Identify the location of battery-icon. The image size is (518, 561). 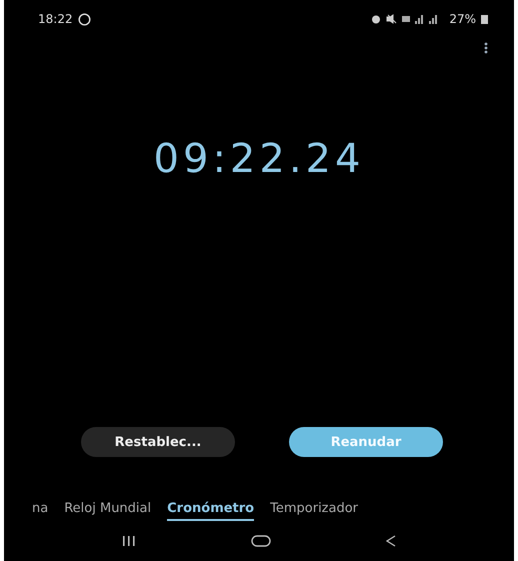
(484, 19).